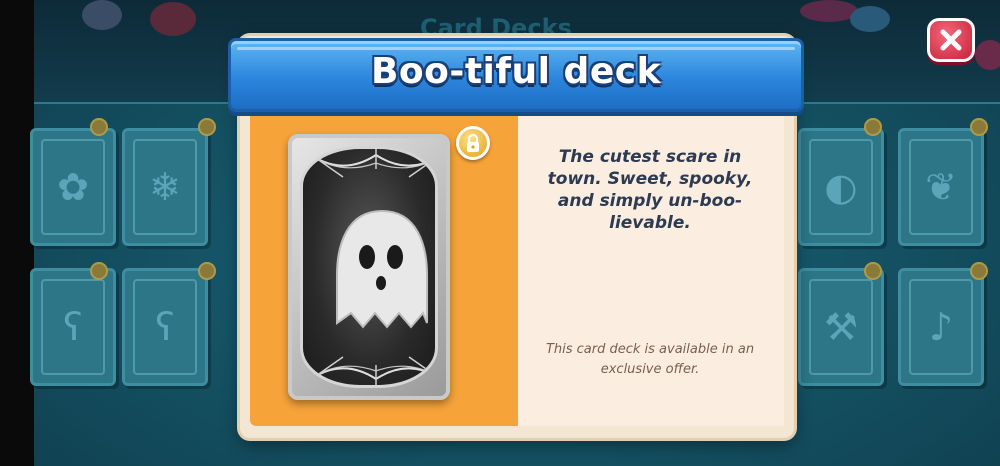 The image size is (1000, 466). I want to click on deck-card-preview, so click(369, 267).